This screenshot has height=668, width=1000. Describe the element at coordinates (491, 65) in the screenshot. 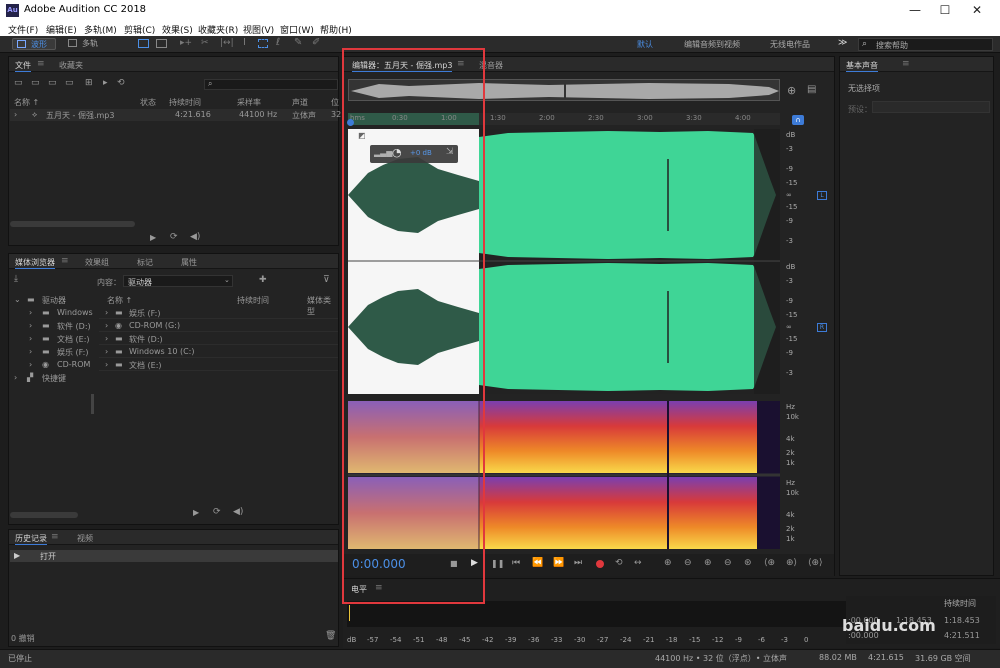

I see `tab-mixer: 混音器` at that location.